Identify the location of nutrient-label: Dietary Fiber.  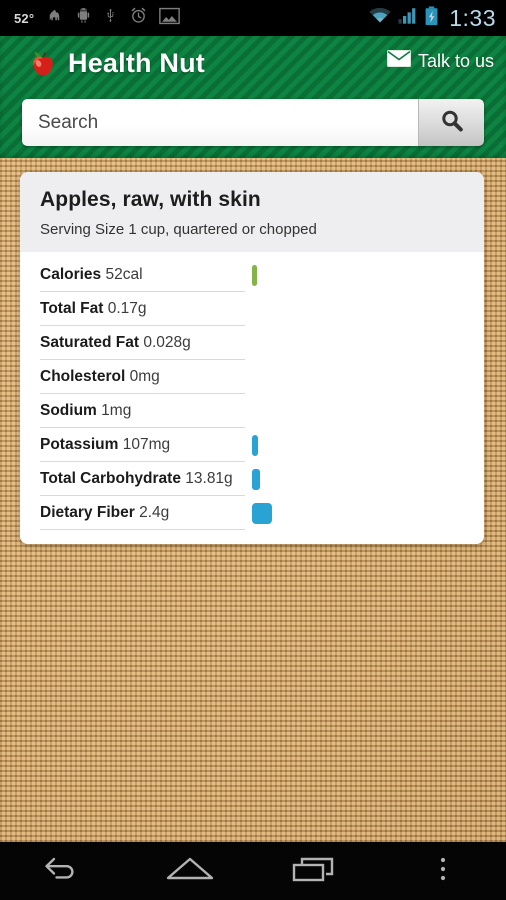
(87, 512).